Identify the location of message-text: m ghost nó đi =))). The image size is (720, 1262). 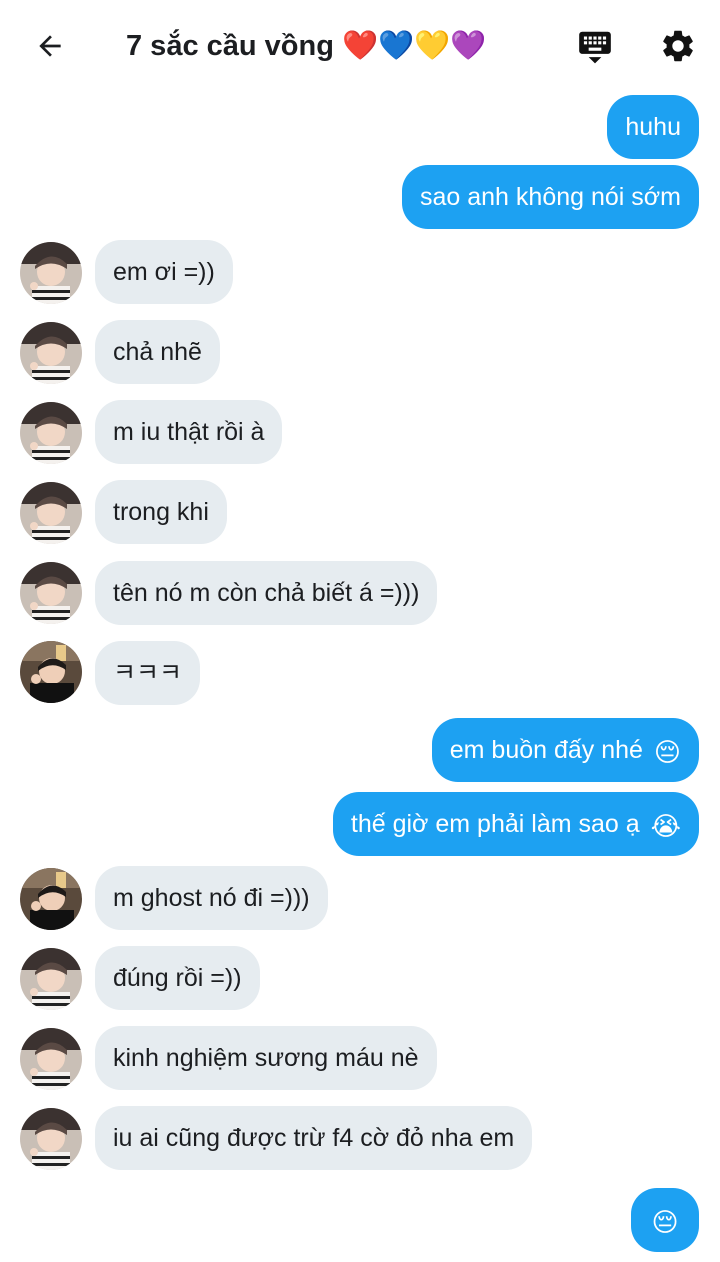
(211, 898).